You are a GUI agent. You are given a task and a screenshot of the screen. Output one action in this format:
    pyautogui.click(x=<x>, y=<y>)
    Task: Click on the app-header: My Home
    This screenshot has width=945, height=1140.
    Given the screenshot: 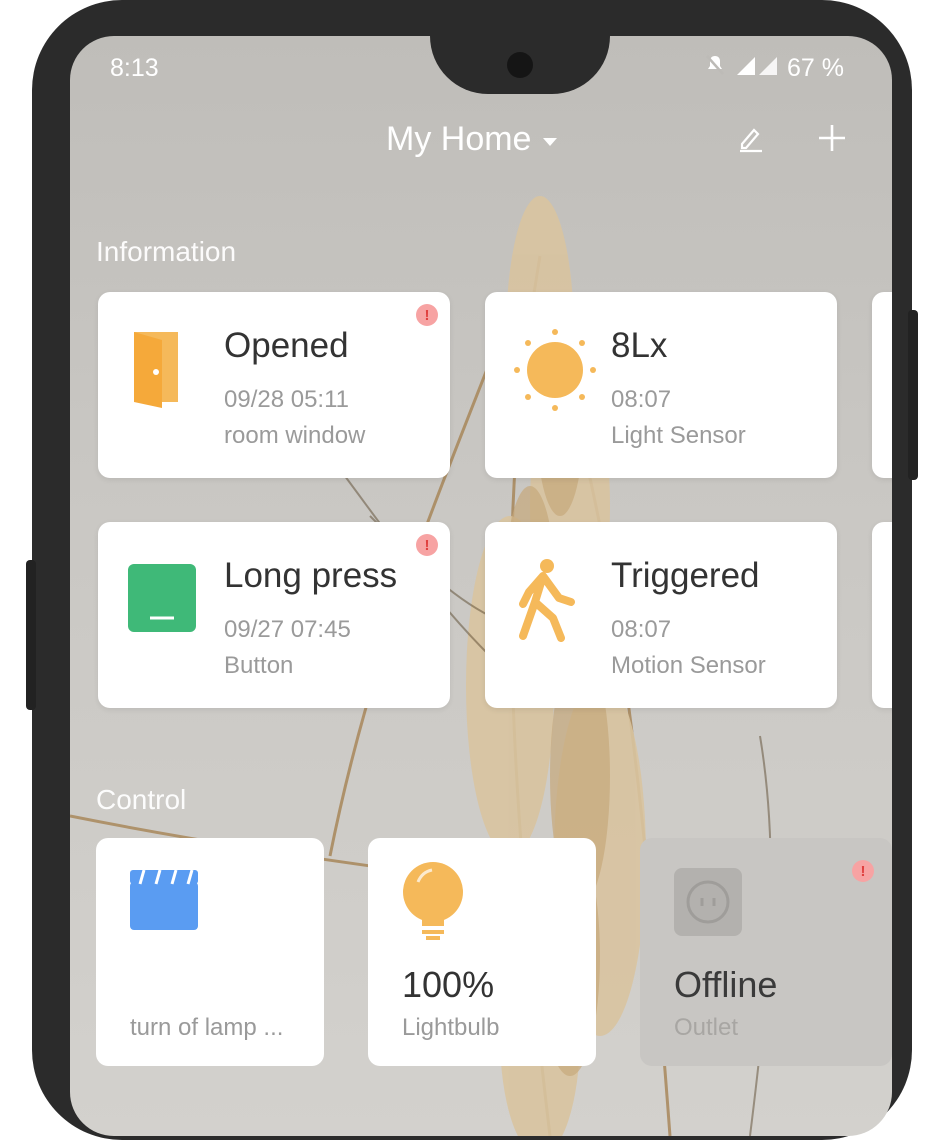 What is the action you would take?
    pyautogui.click(x=481, y=144)
    